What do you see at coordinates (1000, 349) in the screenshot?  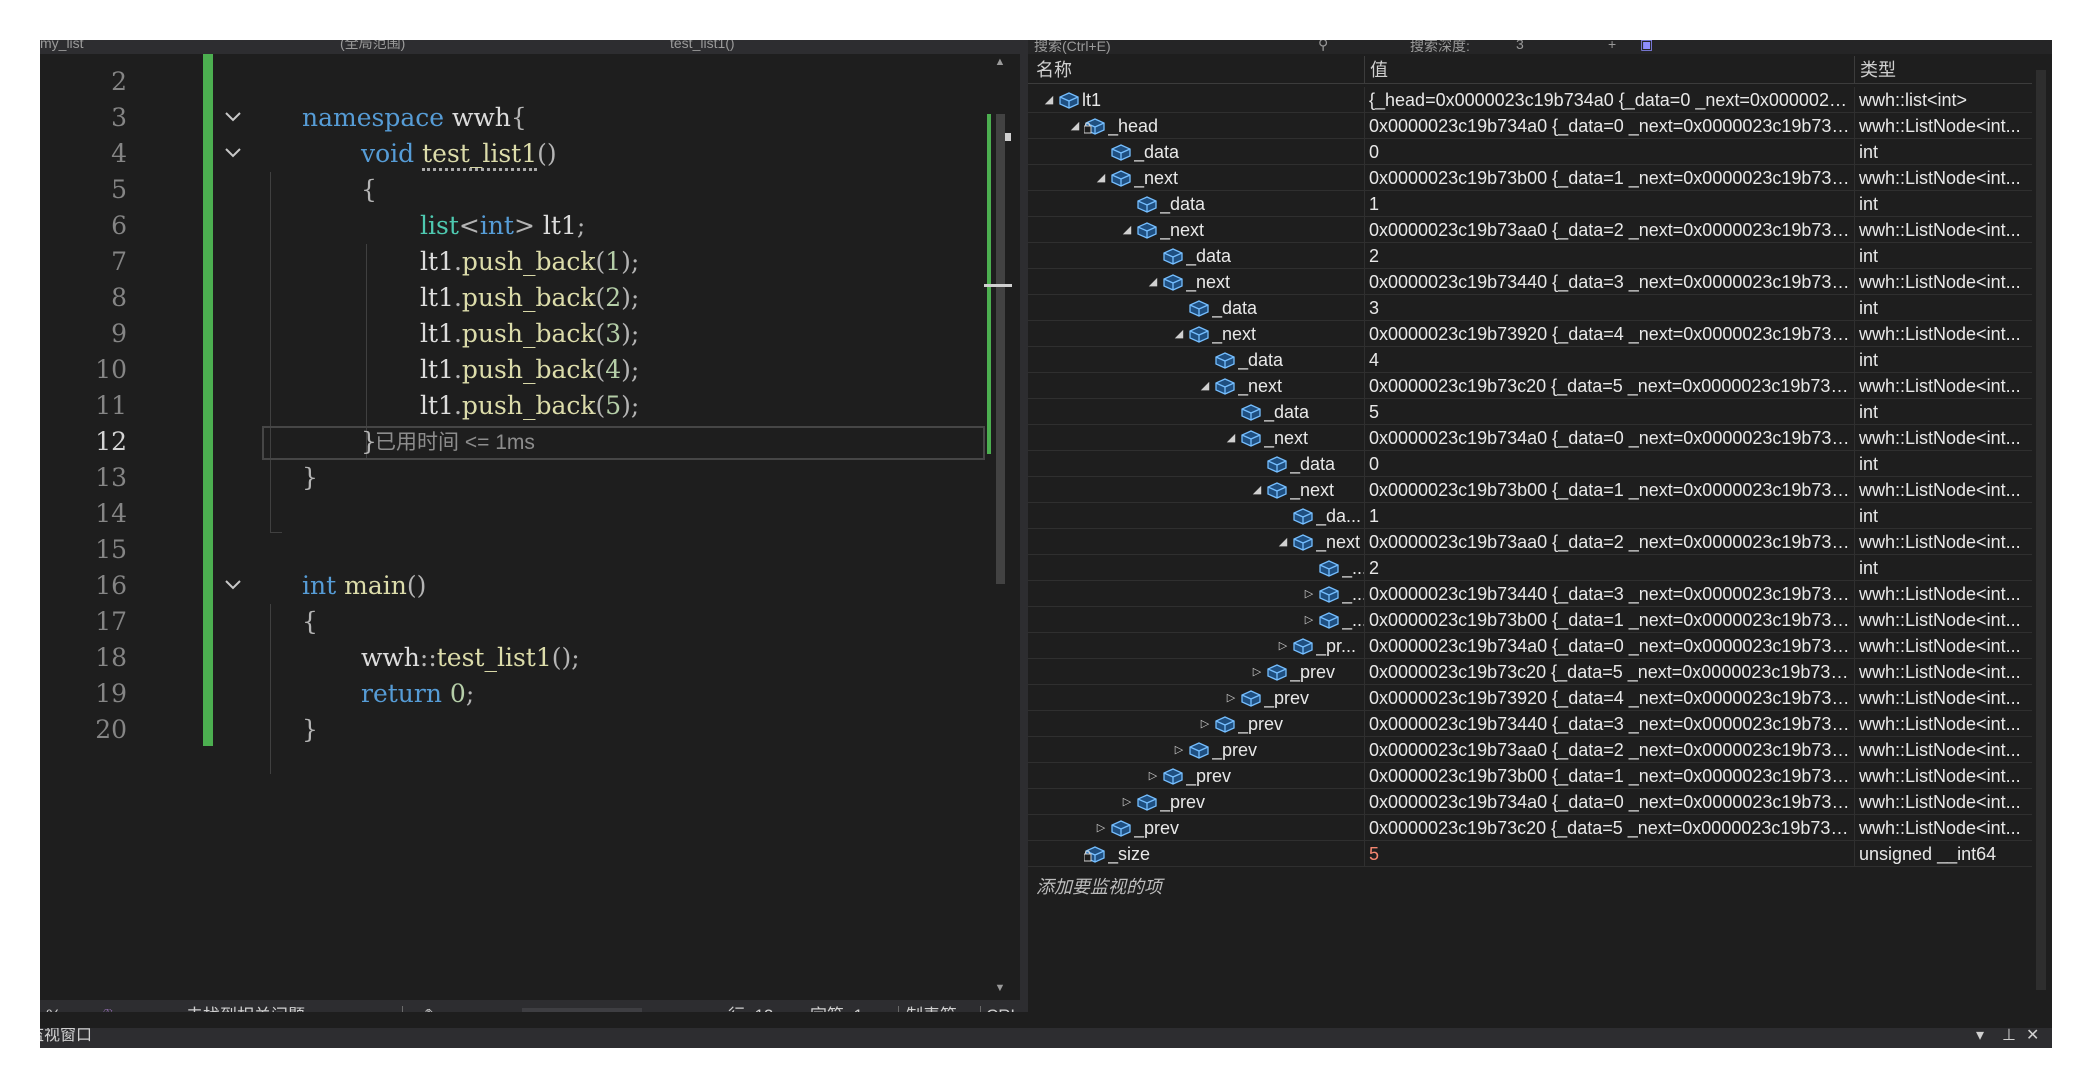 I see `scrollbar-thumb` at bounding box center [1000, 349].